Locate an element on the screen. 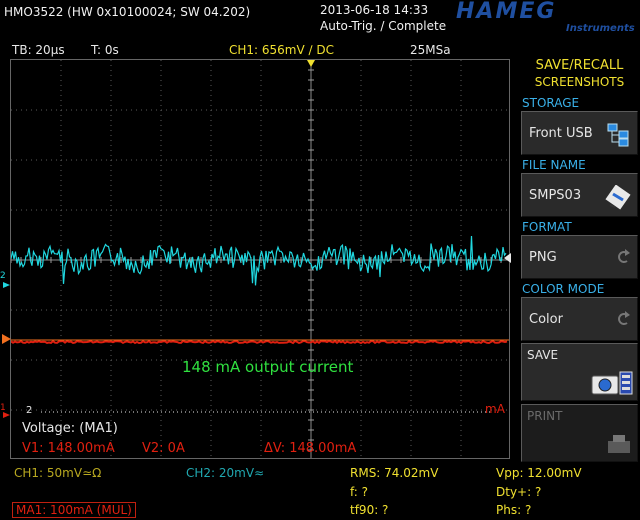  datetime: 2013-06-18 14:33 is located at coordinates (374, 10).